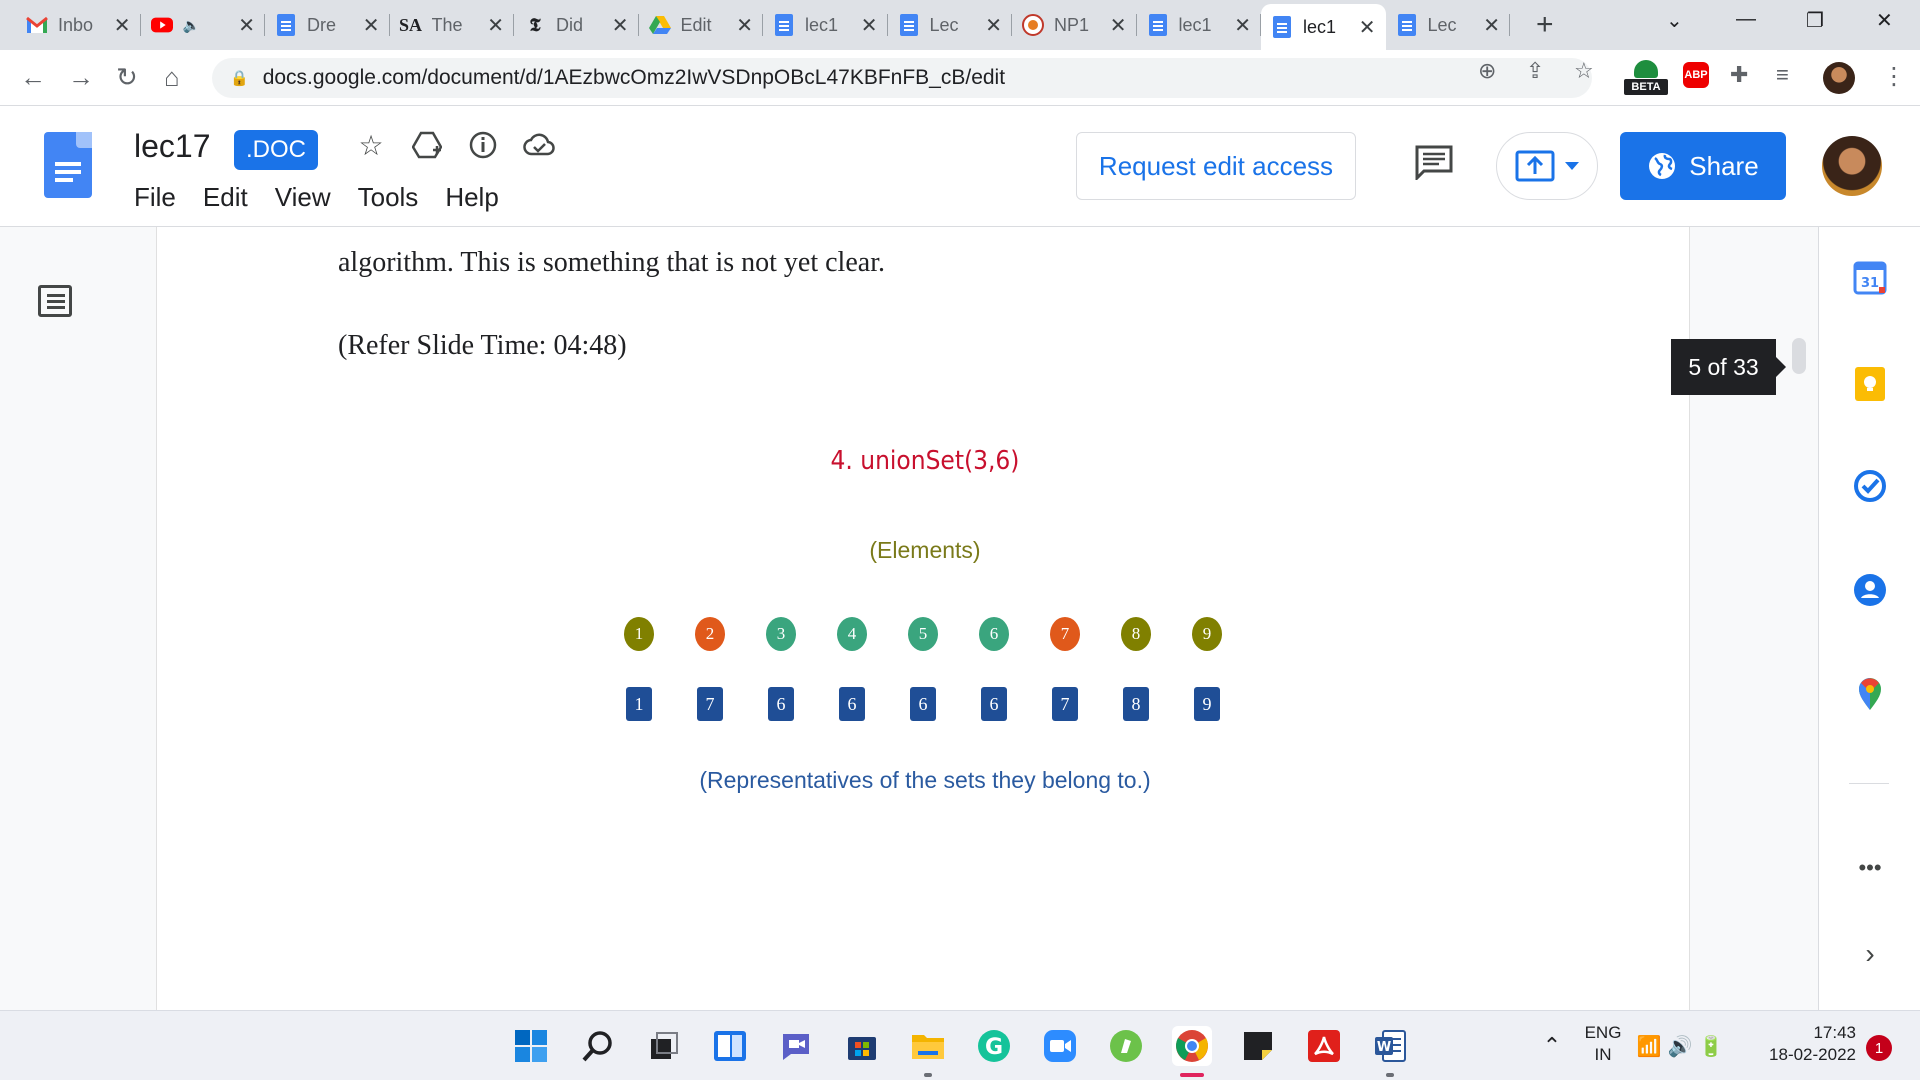 The height and width of the screenshot is (1080, 1920). What do you see at coordinates (1680, 1046) in the screenshot?
I see `quick-settings: 📶 🔊 🔋` at bounding box center [1680, 1046].